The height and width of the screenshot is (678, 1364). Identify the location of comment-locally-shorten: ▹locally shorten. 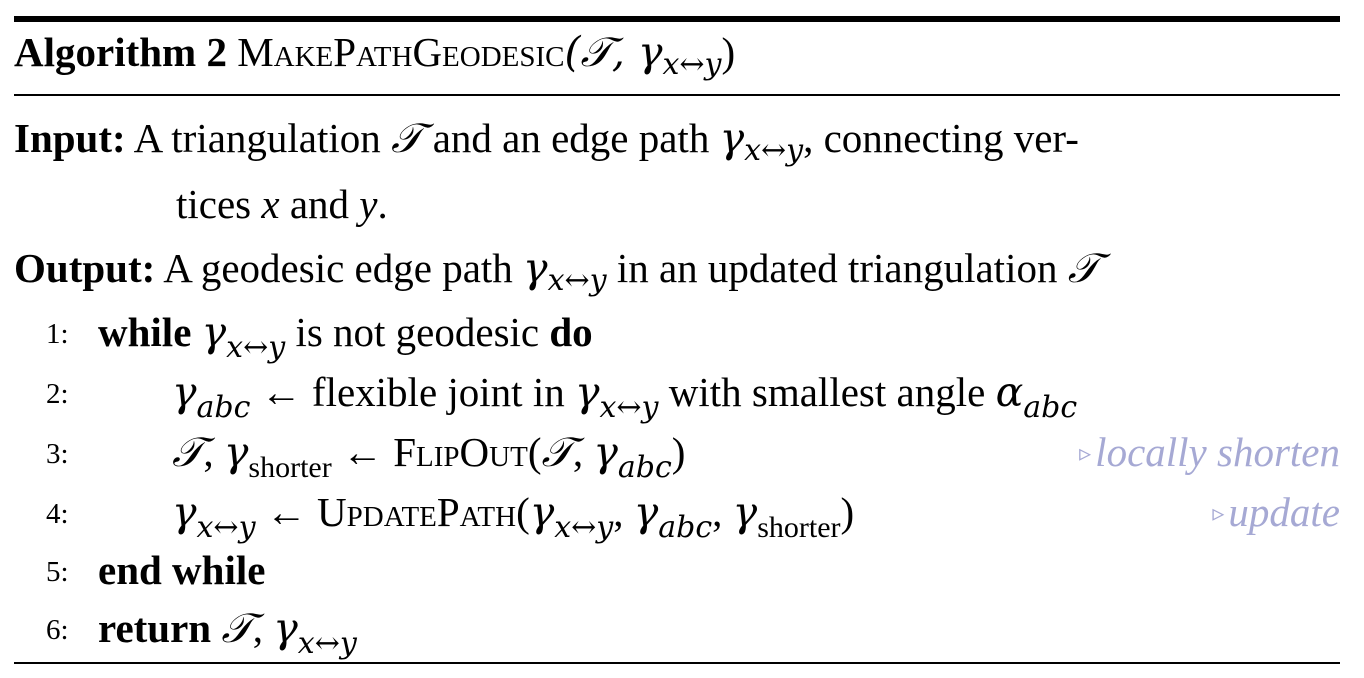
(1209, 452).